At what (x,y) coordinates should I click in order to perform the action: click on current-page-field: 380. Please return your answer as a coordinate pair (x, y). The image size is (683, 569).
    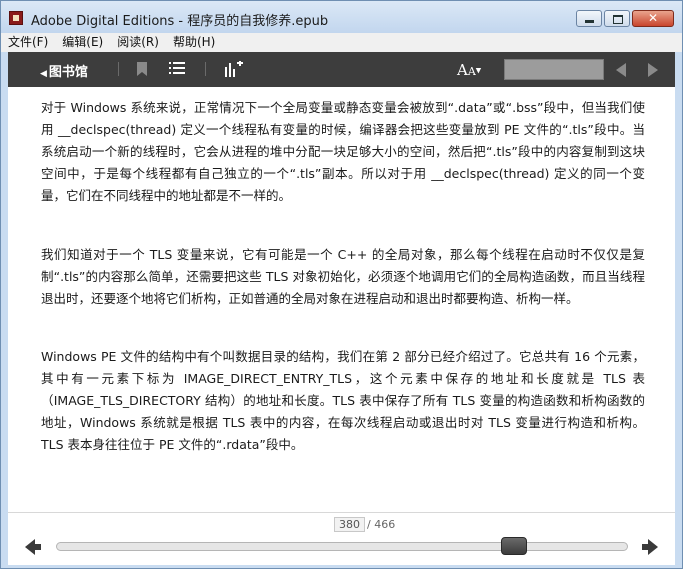
    Looking at the image, I should click on (349, 524).